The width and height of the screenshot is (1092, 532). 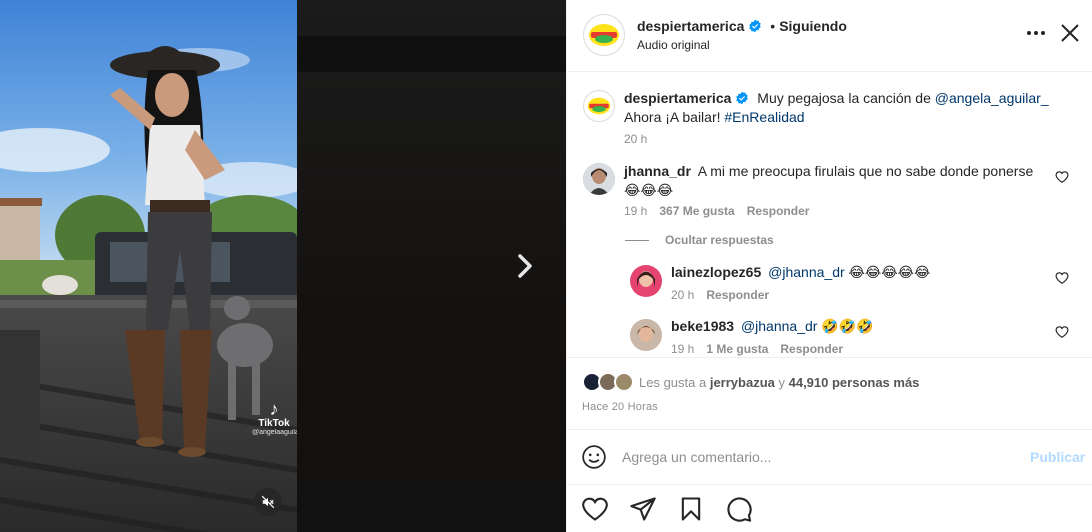 What do you see at coordinates (673, 45) in the screenshot?
I see `audio-label: Audio original` at bounding box center [673, 45].